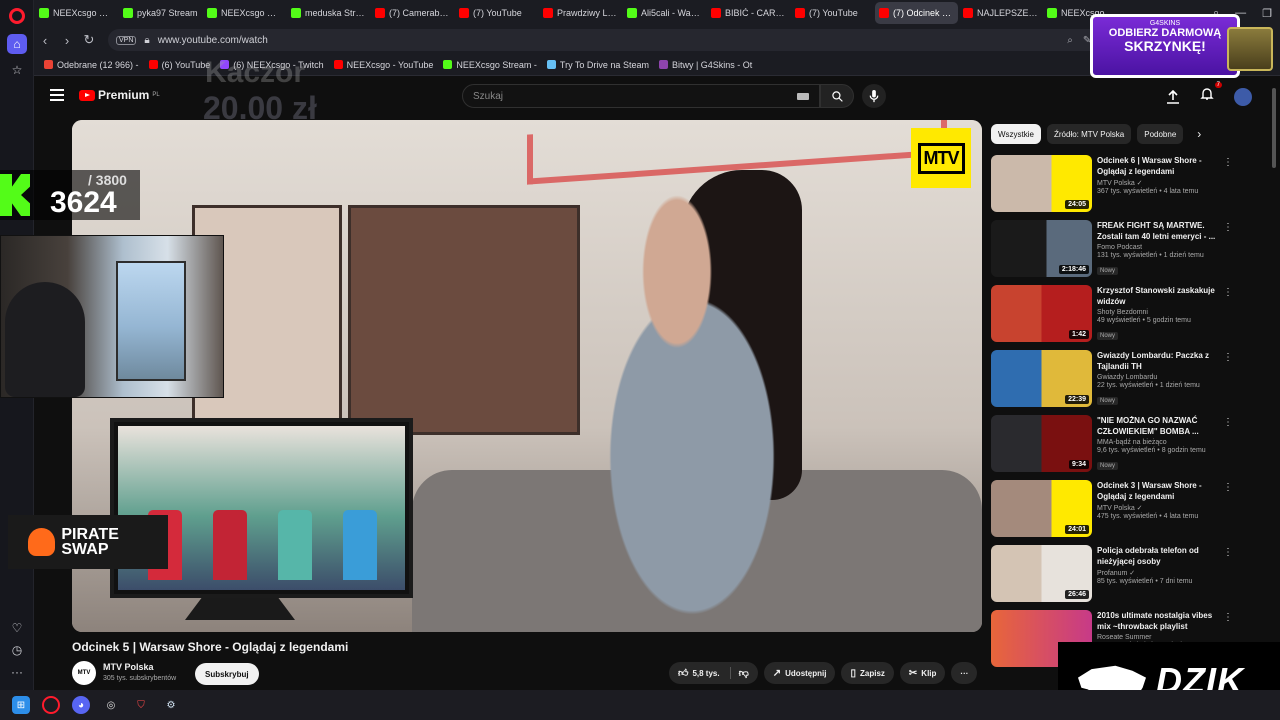 This screenshot has height=720, width=1280. What do you see at coordinates (1267, 13) in the screenshot?
I see `restore-icon: ❐` at bounding box center [1267, 13].